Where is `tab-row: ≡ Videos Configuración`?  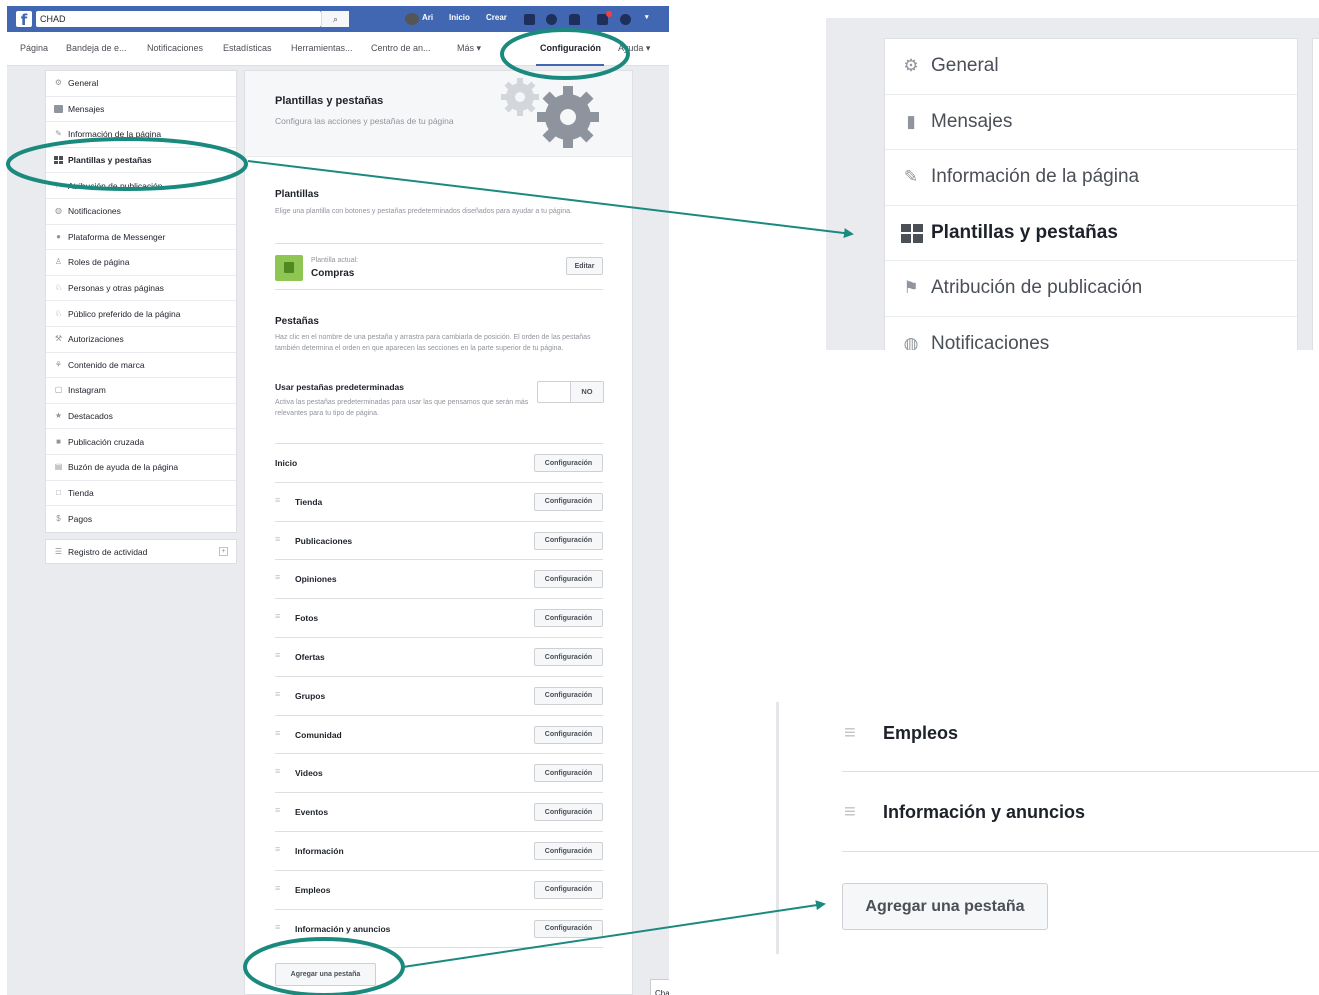 tab-row: ≡ Videos Configuración is located at coordinates (439, 772).